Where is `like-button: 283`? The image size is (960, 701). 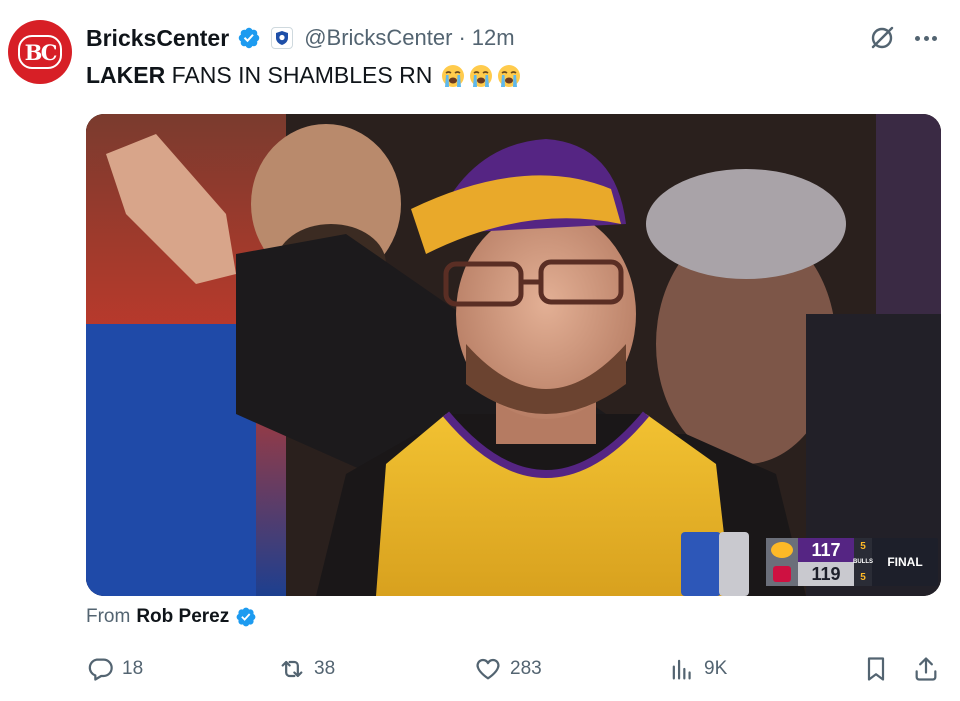
like-button: 283 is located at coordinates (508, 669).